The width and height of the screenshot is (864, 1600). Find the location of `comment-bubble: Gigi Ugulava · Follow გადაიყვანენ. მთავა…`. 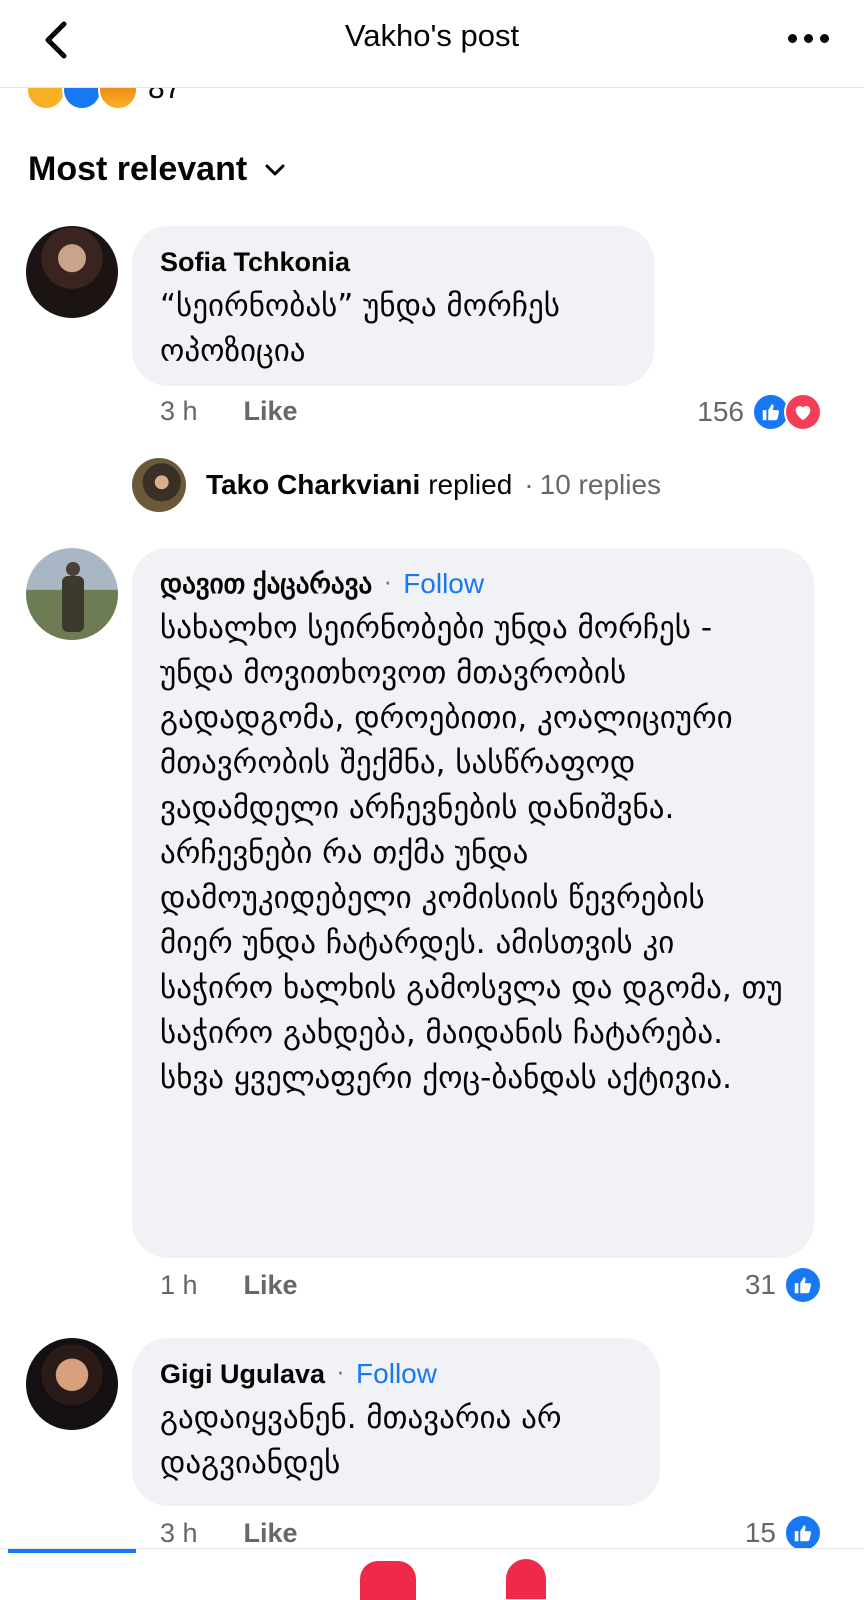

comment-bubble: Gigi Ugulava · Follow გადაიყვანენ. მთავა… is located at coordinates (396, 1422).